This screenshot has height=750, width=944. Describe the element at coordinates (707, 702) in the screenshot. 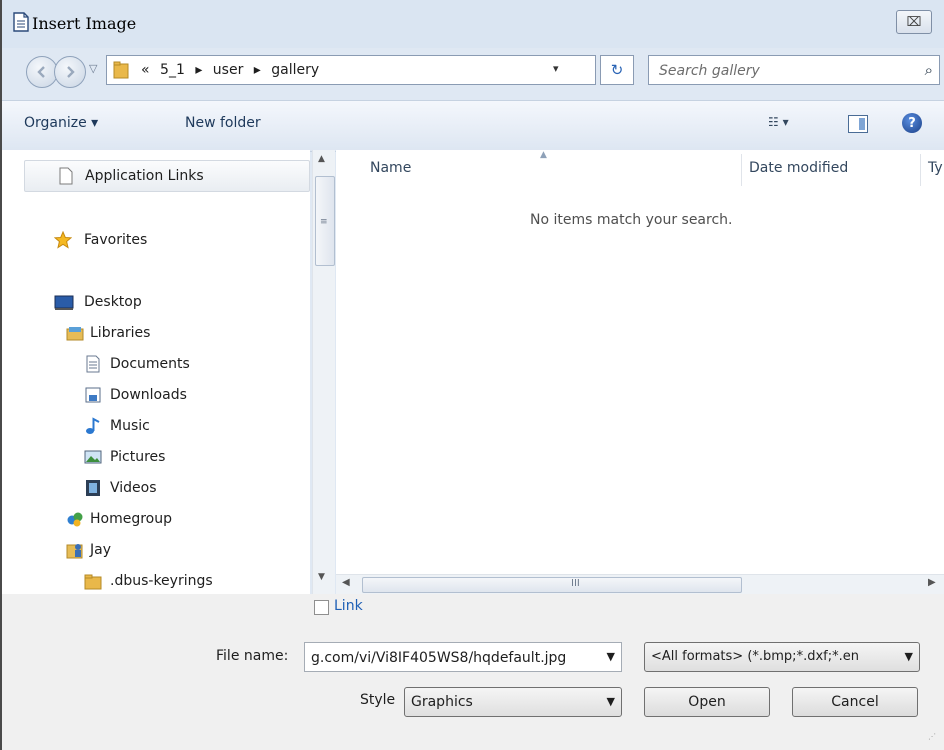

I see `open-button: Open` at that location.